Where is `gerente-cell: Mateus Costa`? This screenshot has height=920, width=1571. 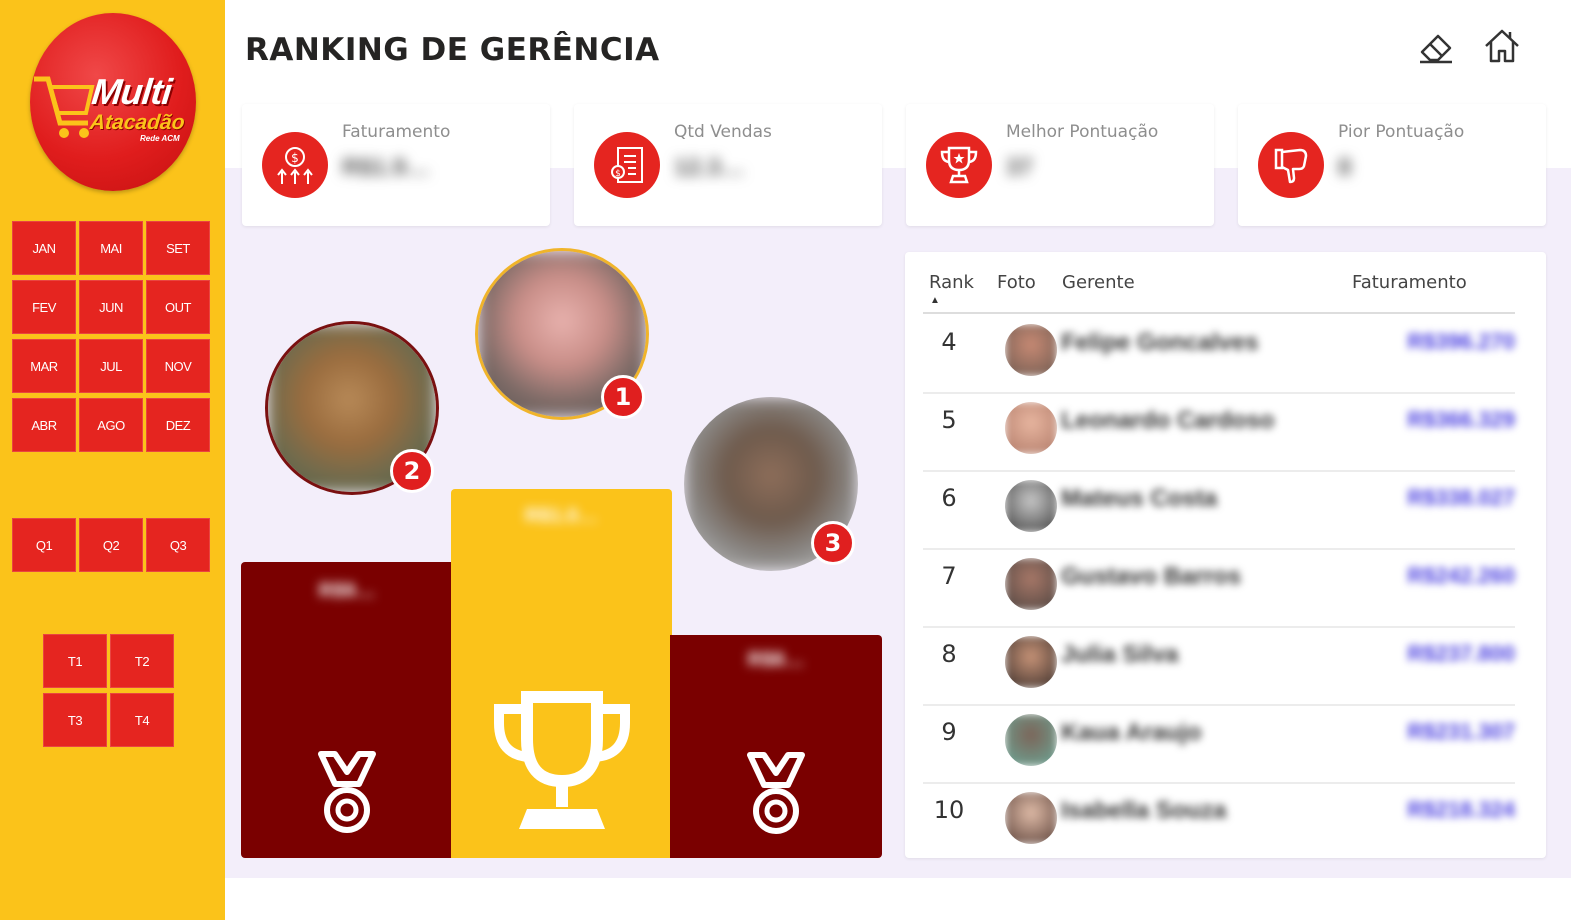 gerente-cell: Mateus Costa is located at coordinates (1139, 498).